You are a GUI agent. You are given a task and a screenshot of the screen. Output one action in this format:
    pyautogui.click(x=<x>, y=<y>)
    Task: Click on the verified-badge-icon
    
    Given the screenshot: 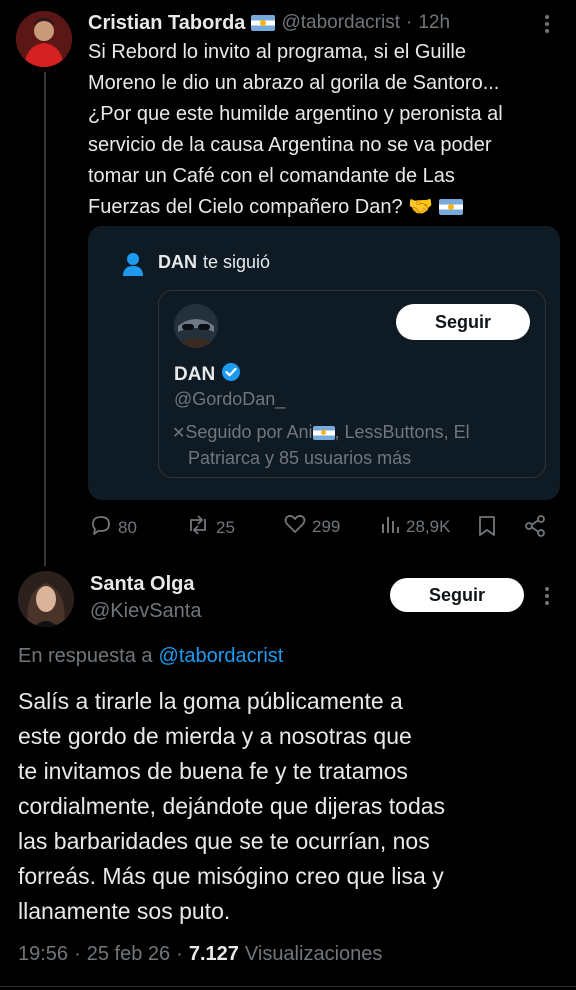 What is the action you would take?
    pyautogui.click(x=231, y=374)
    